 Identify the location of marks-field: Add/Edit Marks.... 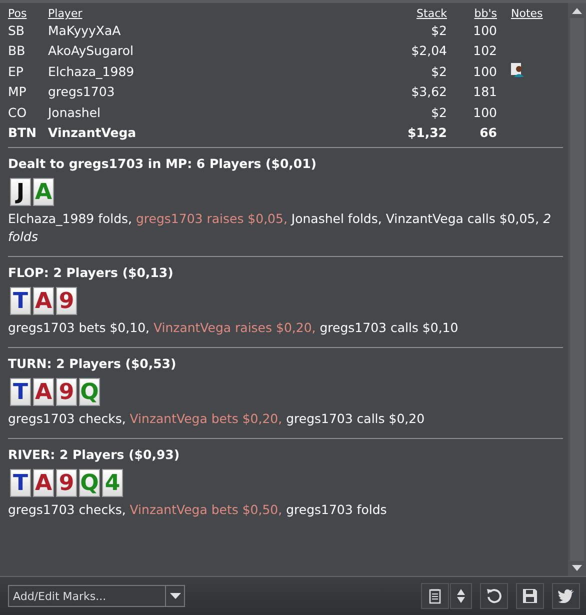
(87, 596).